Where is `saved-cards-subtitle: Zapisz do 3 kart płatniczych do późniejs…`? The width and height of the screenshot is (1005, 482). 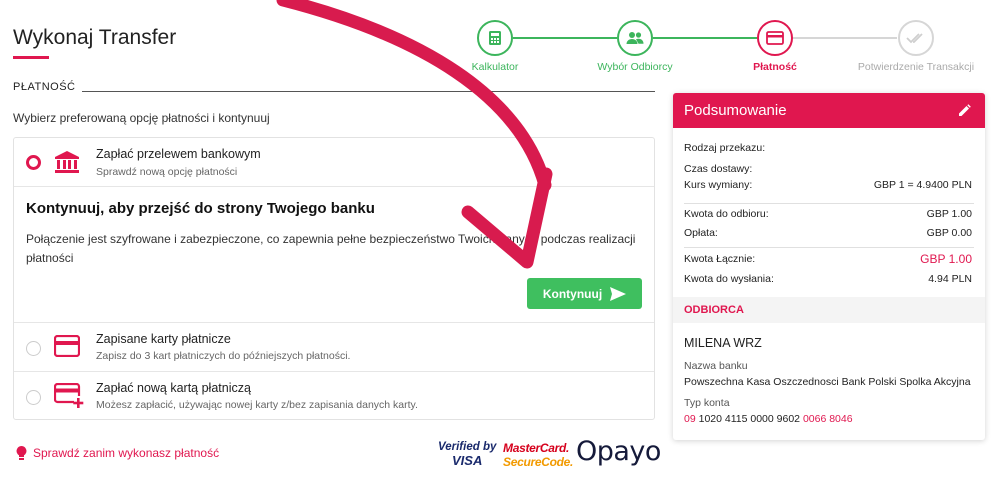
saved-cards-subtitle: Zapisz do 3 kart płatniczych do późniejs… is located at coordinates (223, 356).